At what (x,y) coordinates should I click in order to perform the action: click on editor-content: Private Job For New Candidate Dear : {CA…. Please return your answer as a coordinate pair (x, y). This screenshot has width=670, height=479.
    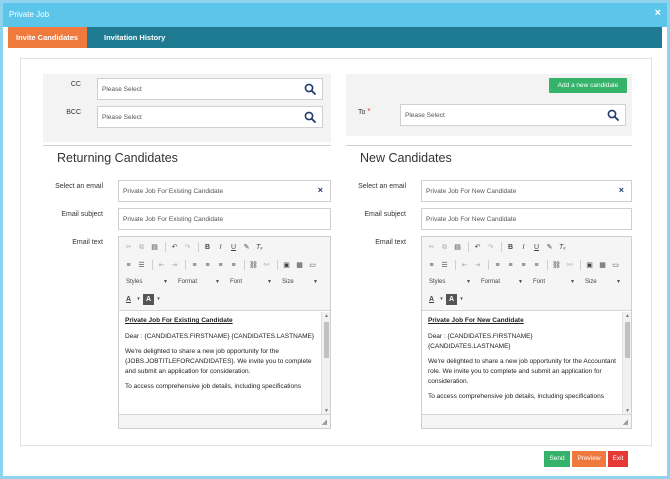
    Looking at the image, I should click on (522, 363).